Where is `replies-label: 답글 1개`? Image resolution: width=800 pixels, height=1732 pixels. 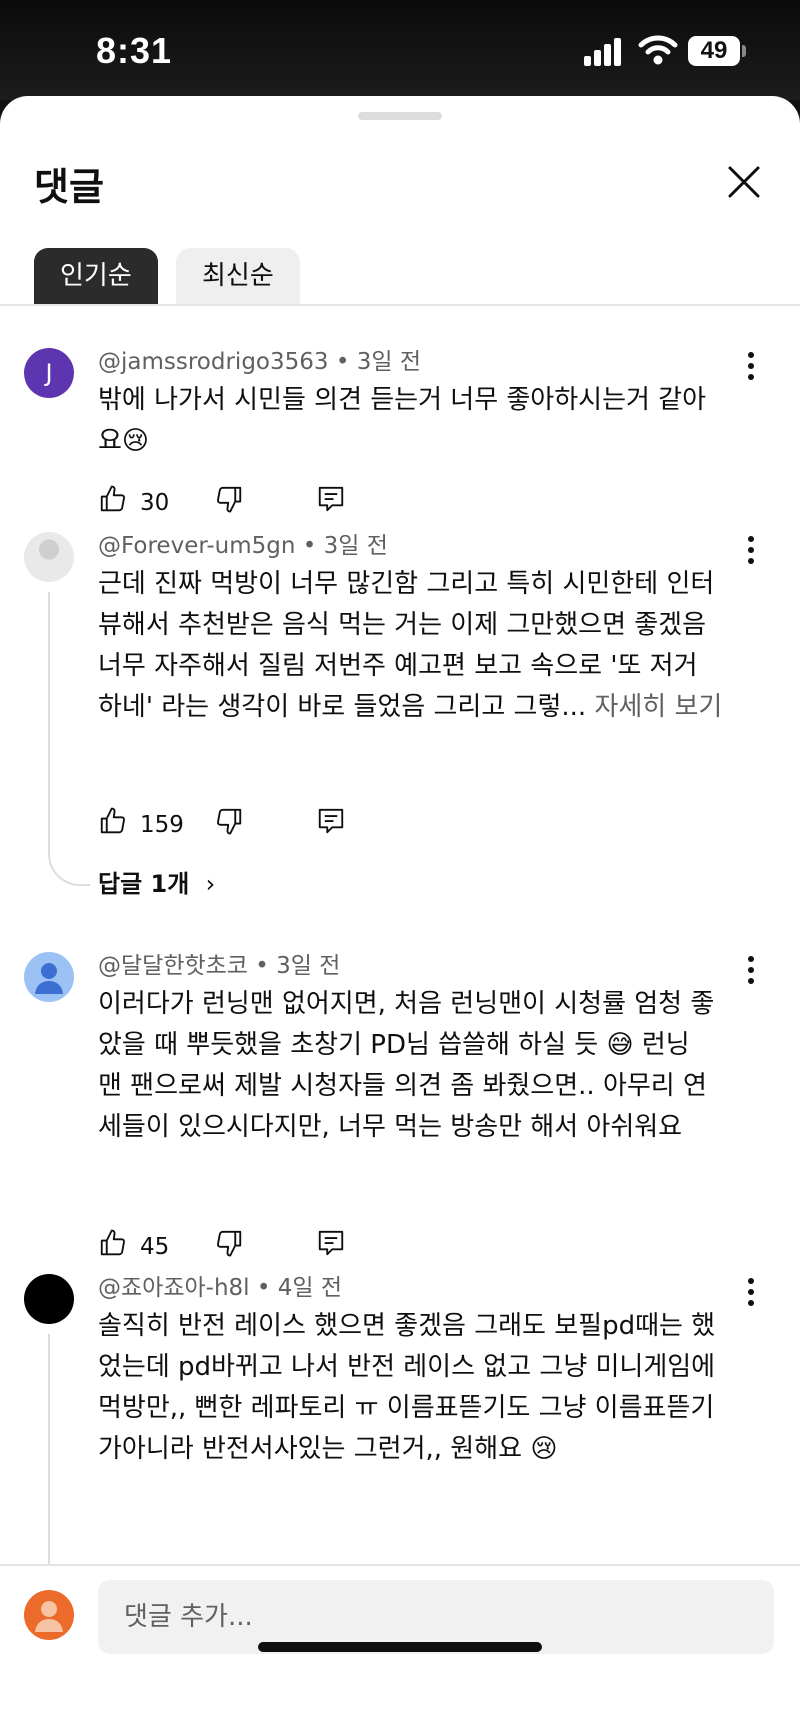 replies-label: 답글 1개 is located at coordinates (144, 884).